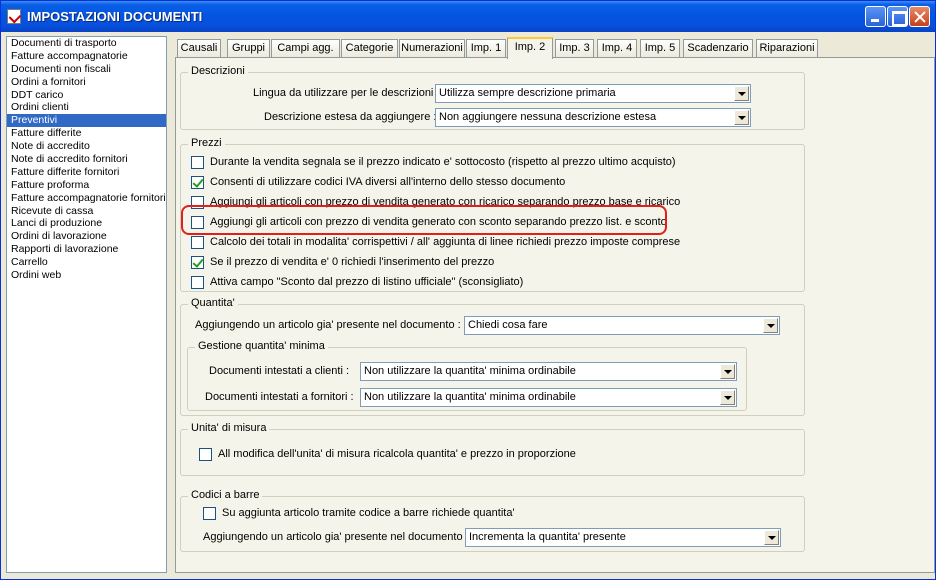 Image resolution: width=936 pixels, height=580 pixels. What do you see at coordinates (261, 346) in the screenshot?
I see `group-title-quantita-minima: Gestione quantita' minima` at bounding box center [261, 346].